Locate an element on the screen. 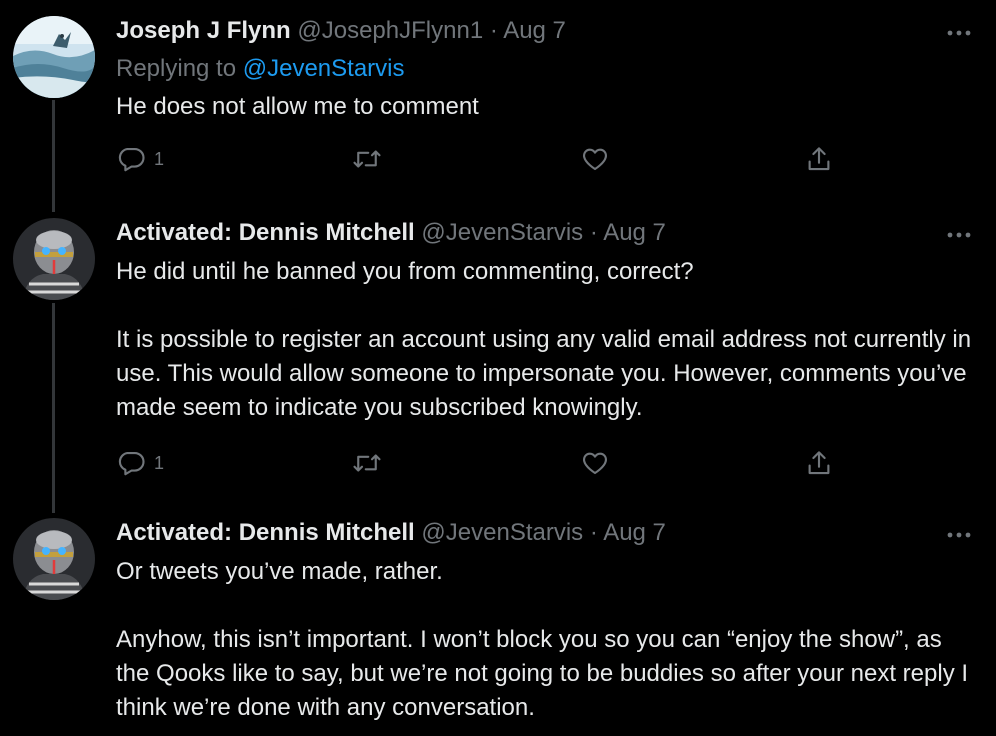 The width and height of the screenshot is (996, 736). replying-to: Replying to @JevenStarvis is located at coordinates (260, 69).